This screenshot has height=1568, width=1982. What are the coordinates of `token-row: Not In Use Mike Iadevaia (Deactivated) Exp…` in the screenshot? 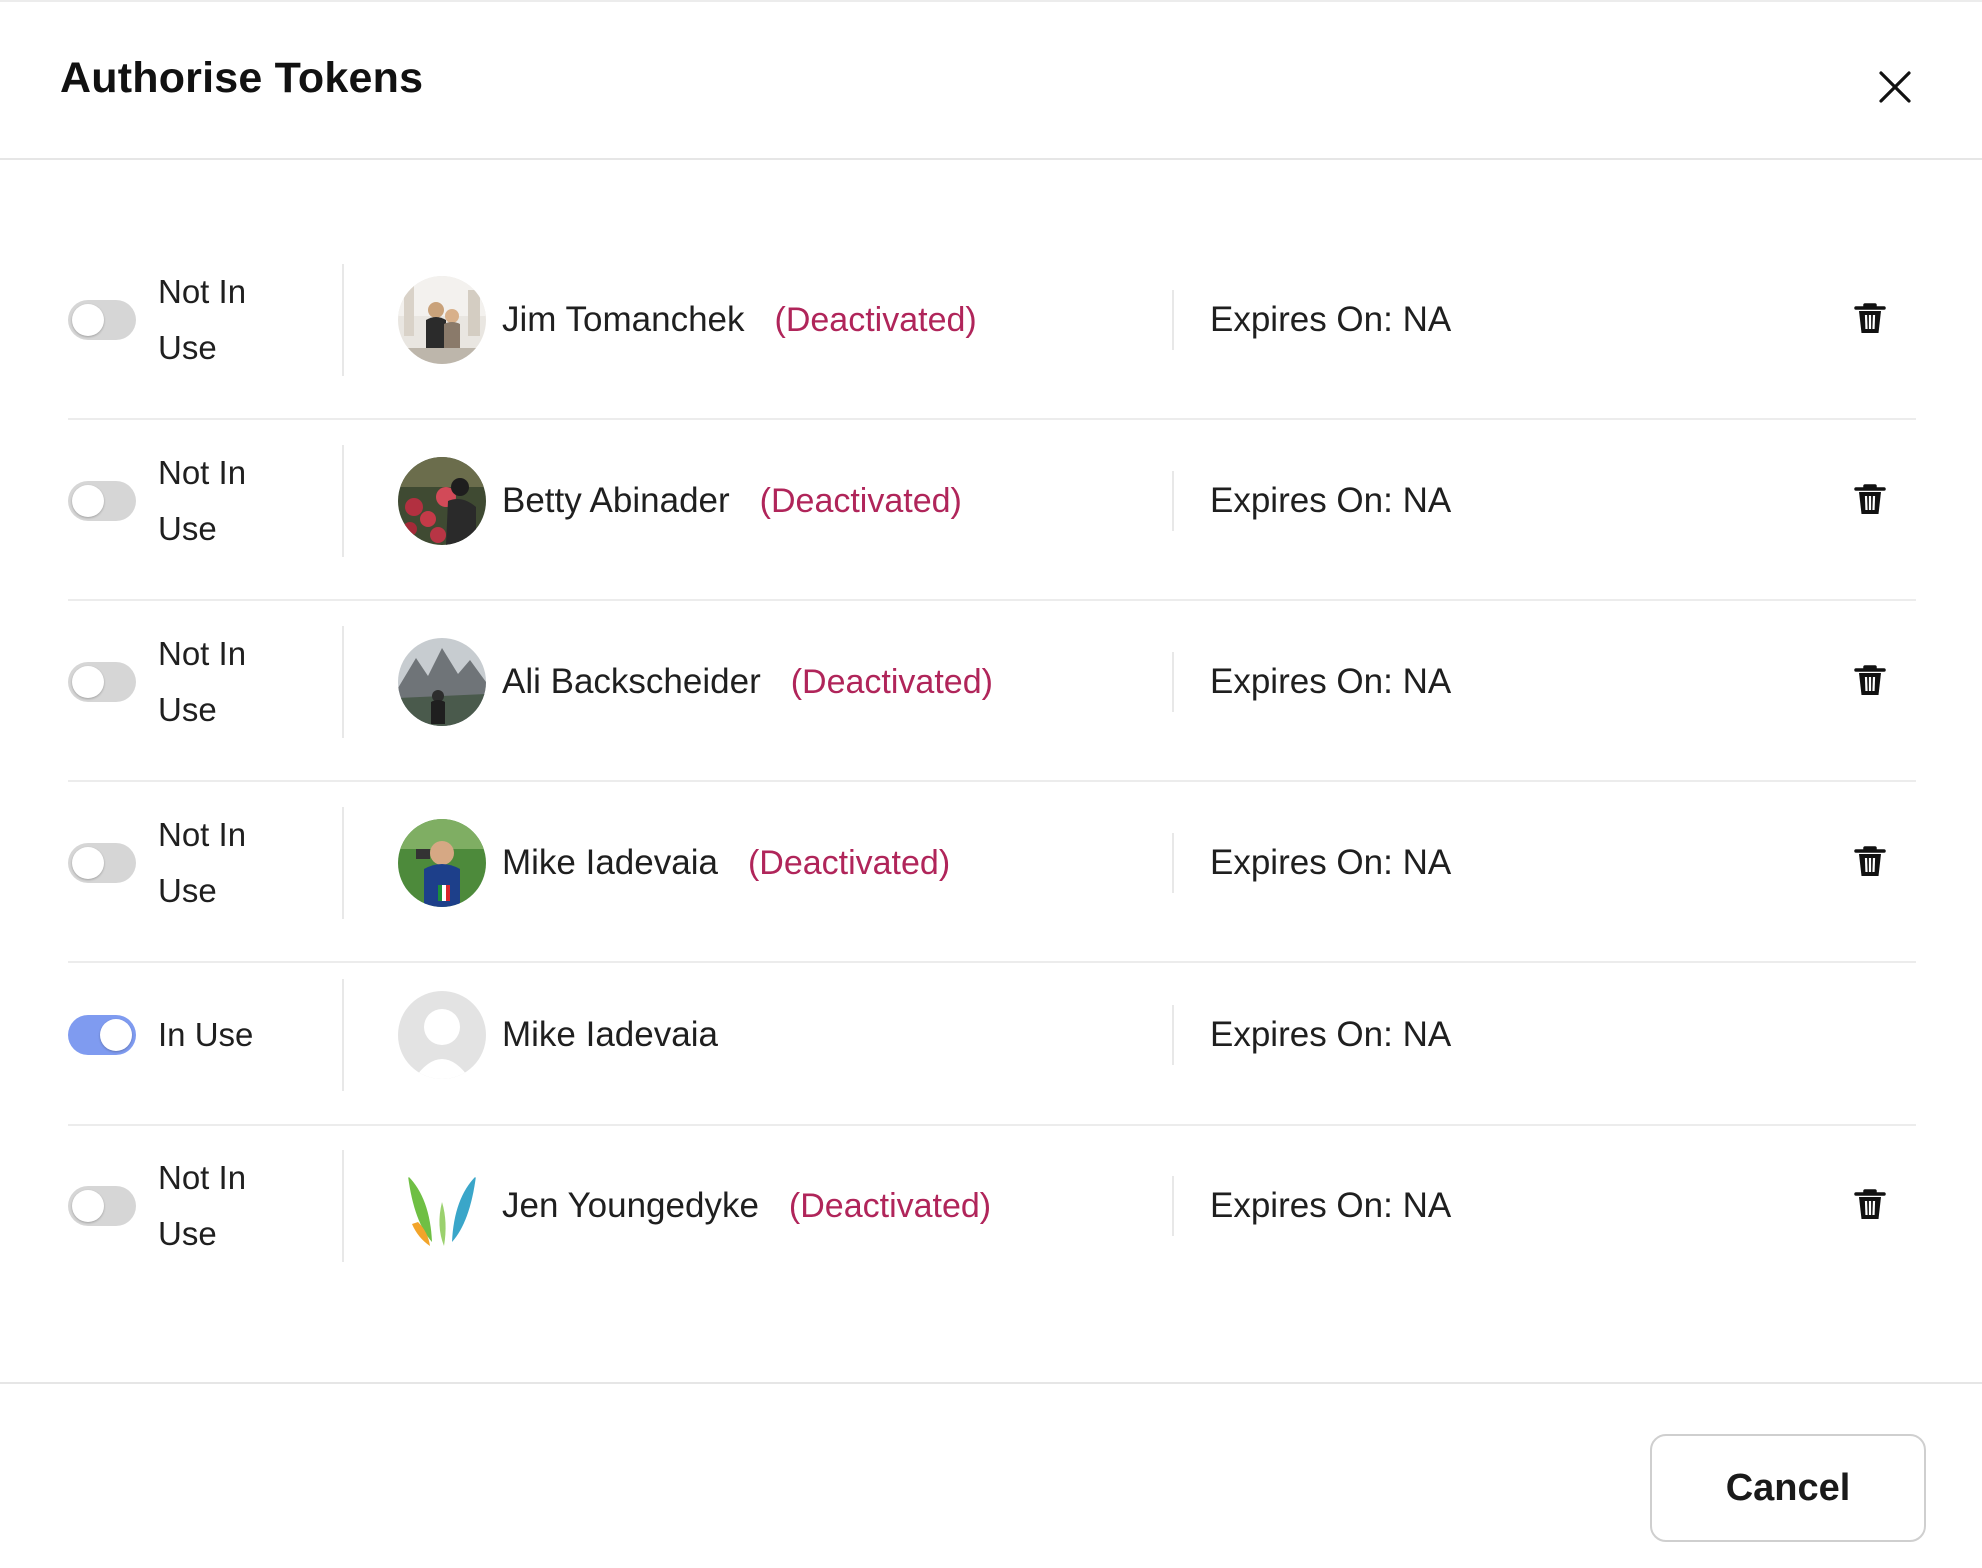 It's located at (992, 872).